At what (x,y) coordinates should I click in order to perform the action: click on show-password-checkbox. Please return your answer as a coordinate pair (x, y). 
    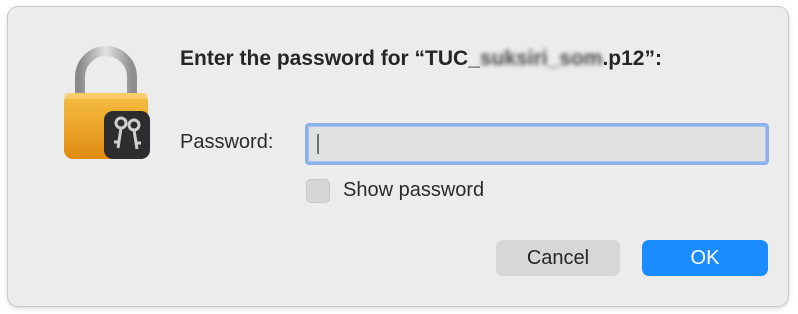
    Looking at the image, I should click on (318, 191).